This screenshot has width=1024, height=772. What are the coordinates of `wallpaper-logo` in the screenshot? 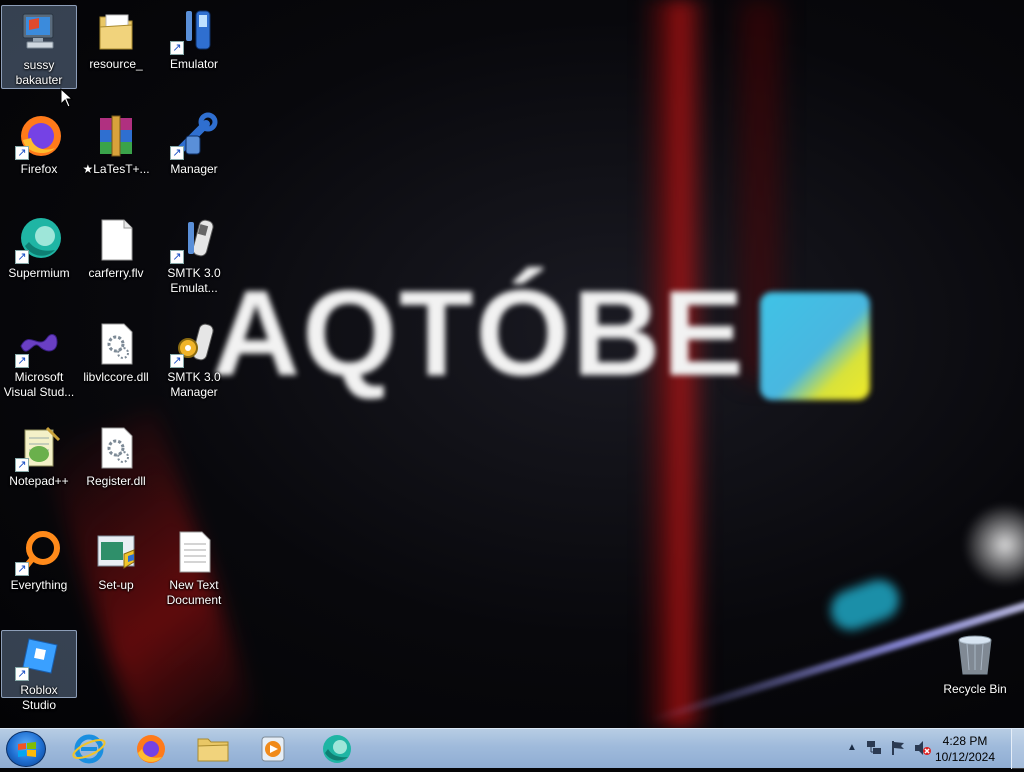 It's located at (815, 346).